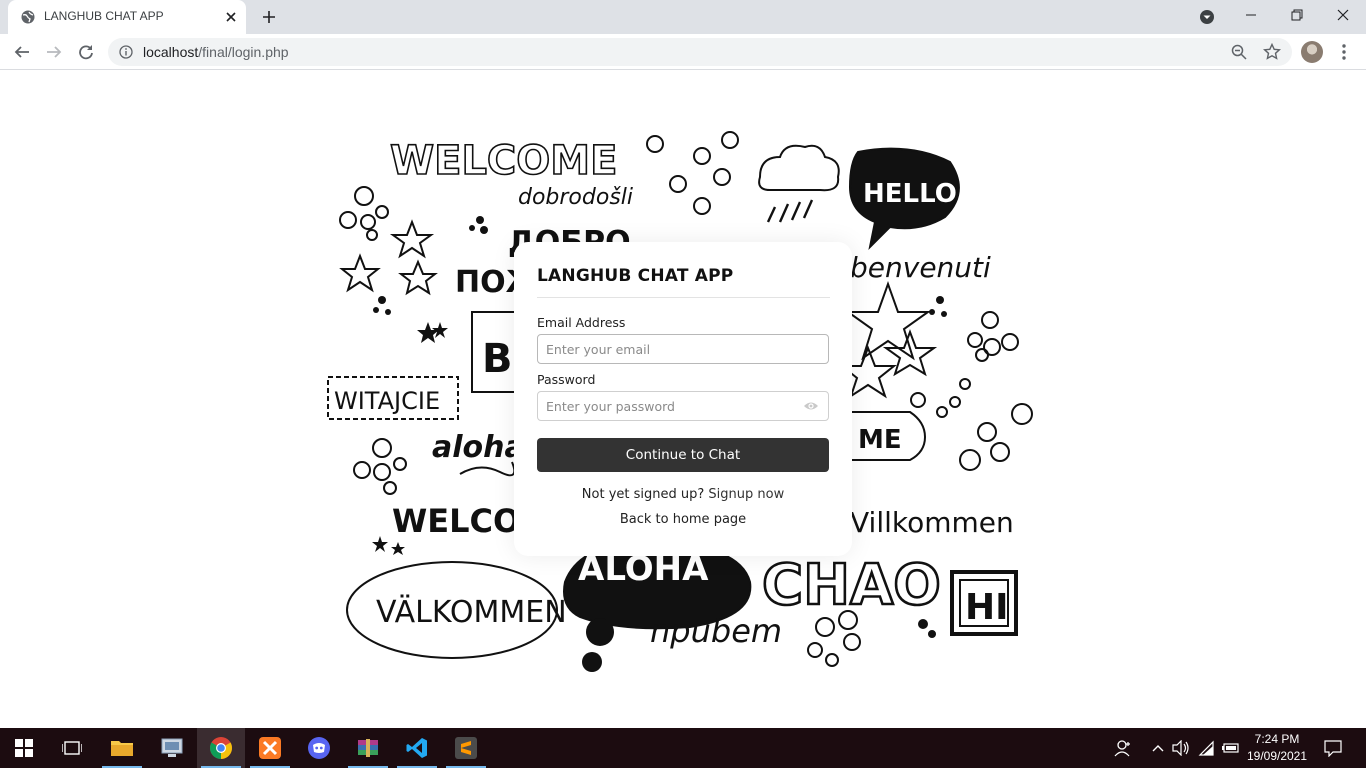 This screenshot has height=768, width=1366. What do you see at coordinates (683, 17) in the screenshot?
I see `tab-strip: LANGHUB CHAT APP` at bounding box center [683, 17].